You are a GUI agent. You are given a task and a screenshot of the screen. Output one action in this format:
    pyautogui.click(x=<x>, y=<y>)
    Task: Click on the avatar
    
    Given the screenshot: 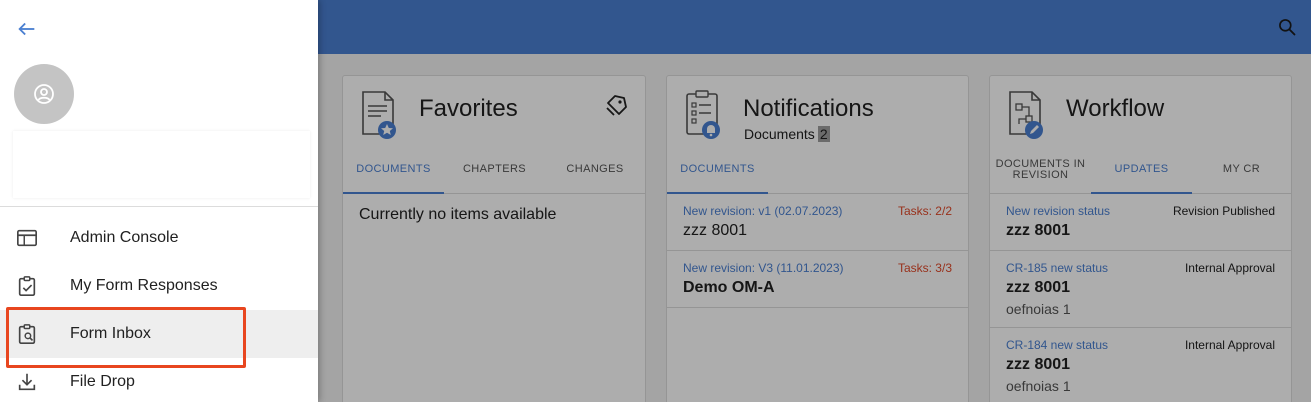 What is the action you would take?
    pyautogui.click(x=44, y=94)
    